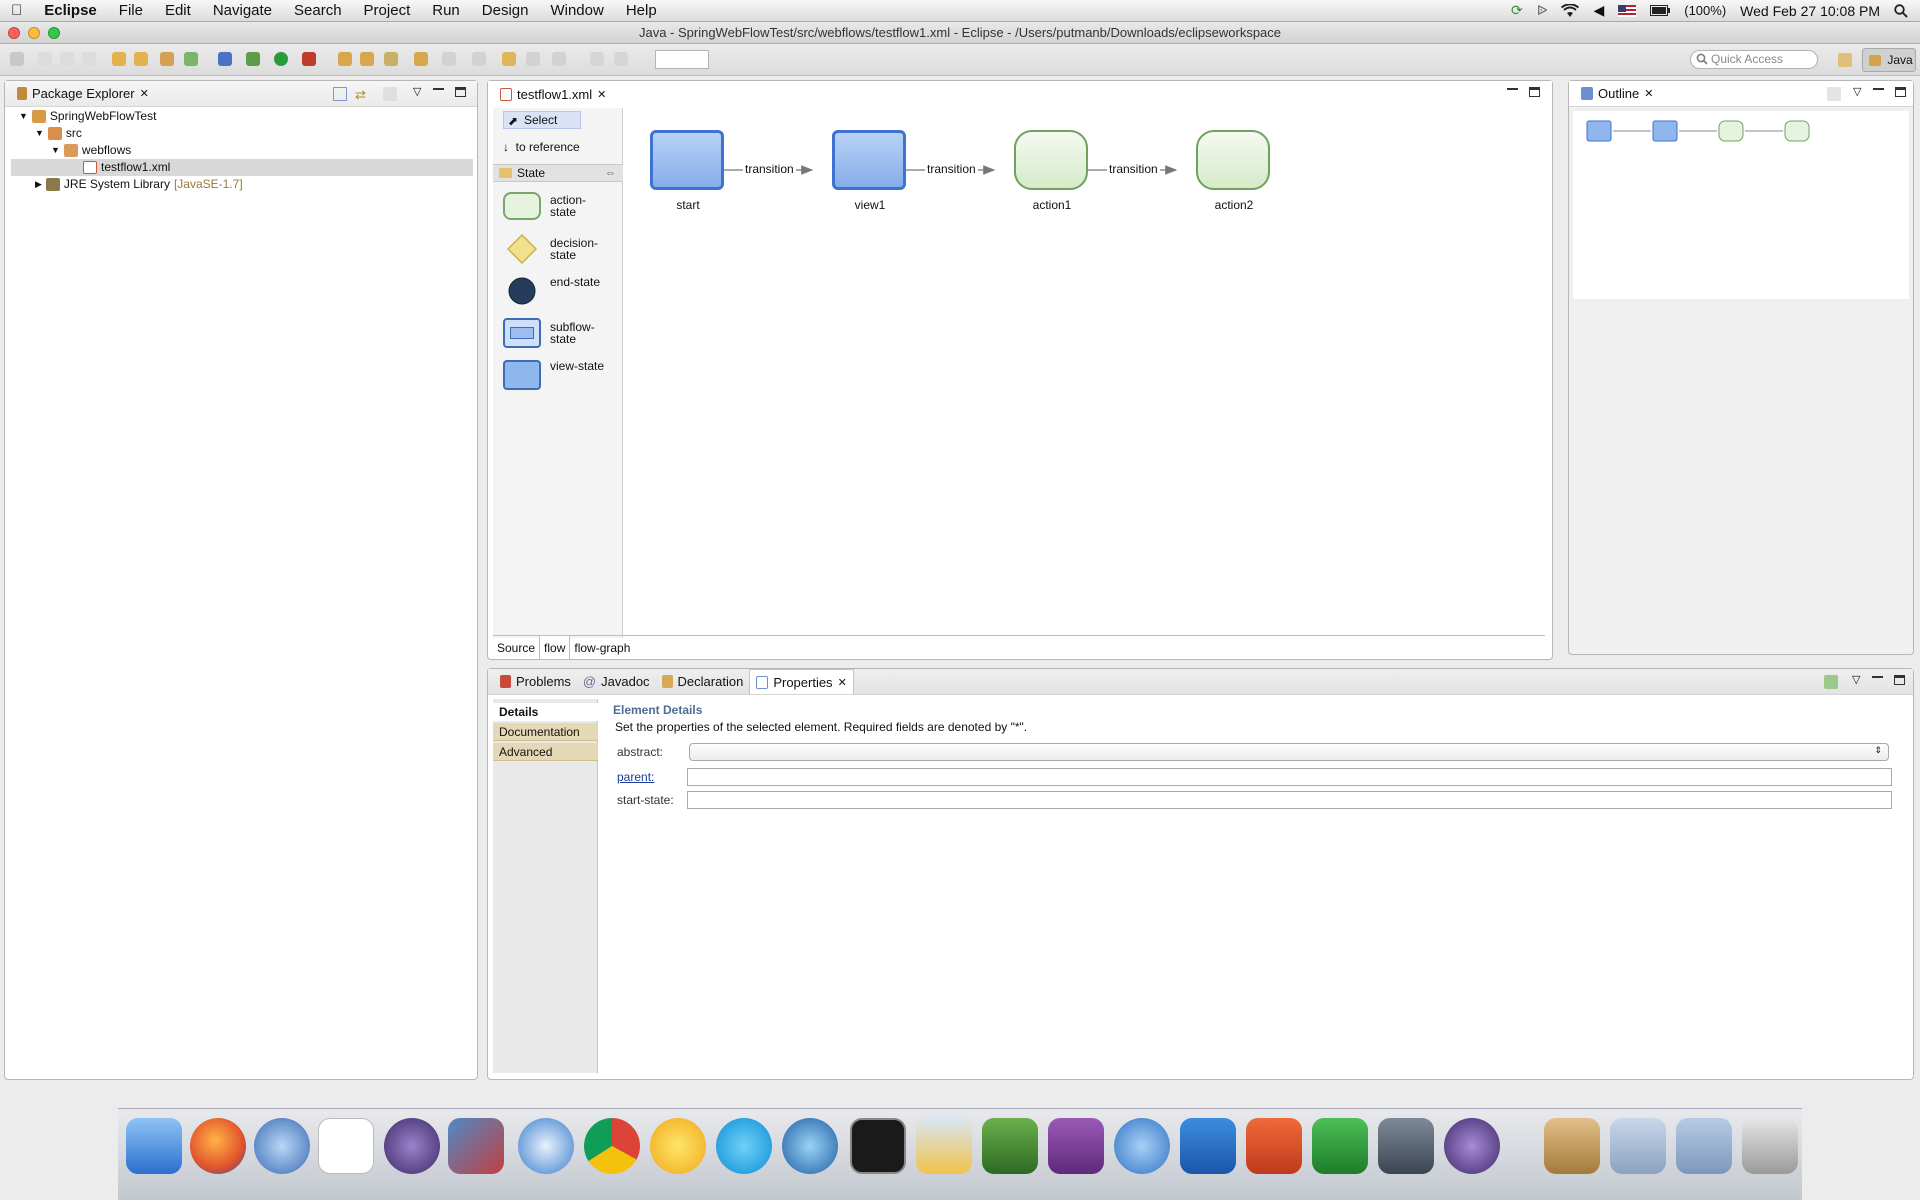 The image size is (1920, 1200). Describe the element at coordinates (542, 120) in the screenshot. I see `palette-select-tool: ⬈ Select` at that location.